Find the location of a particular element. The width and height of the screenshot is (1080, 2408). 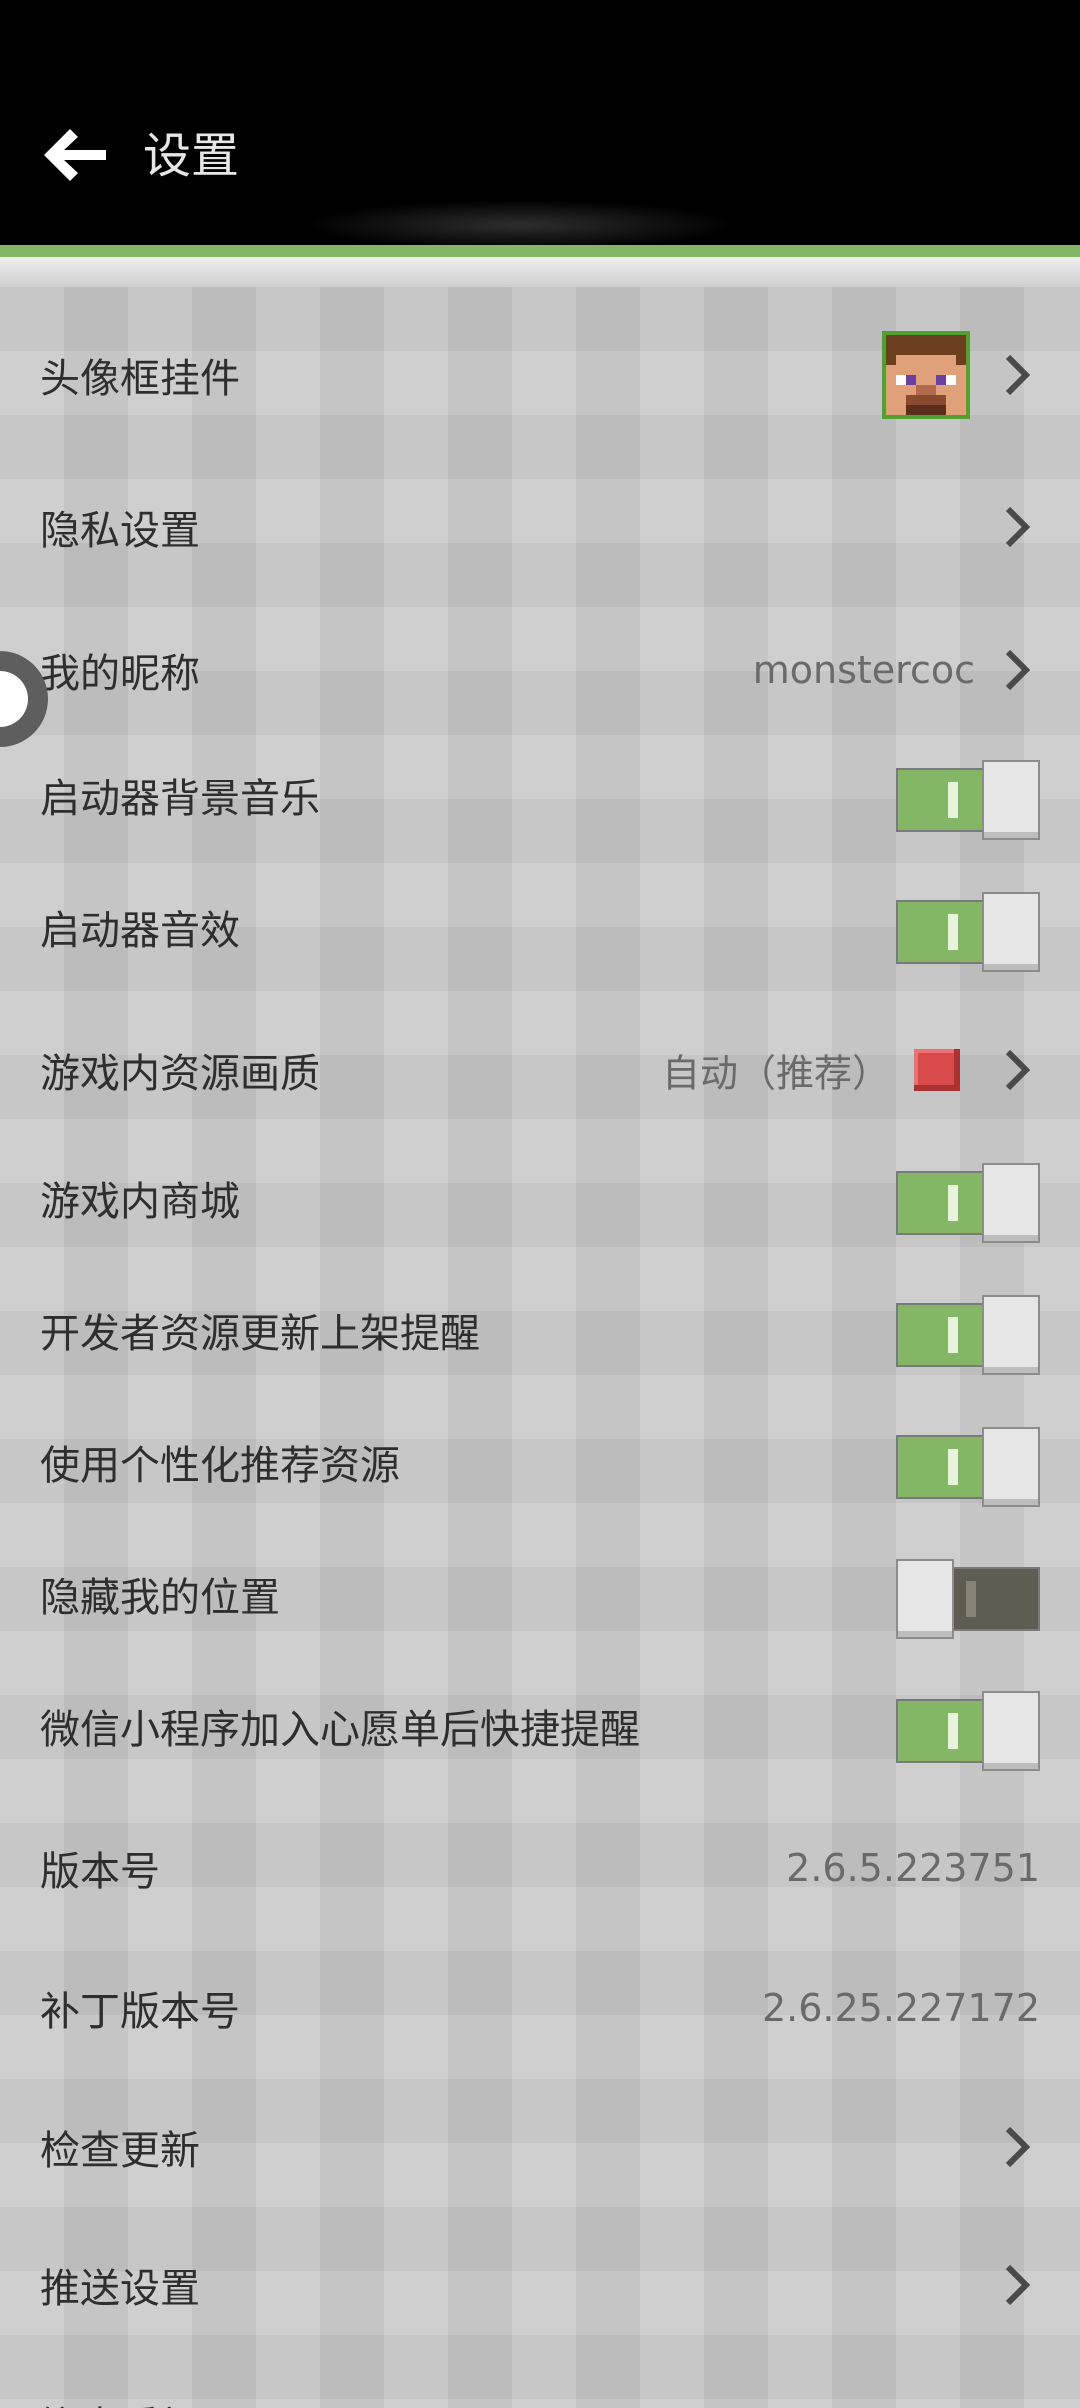

setting-privacy: 隐私设置 is located at coordinates (540, 527).